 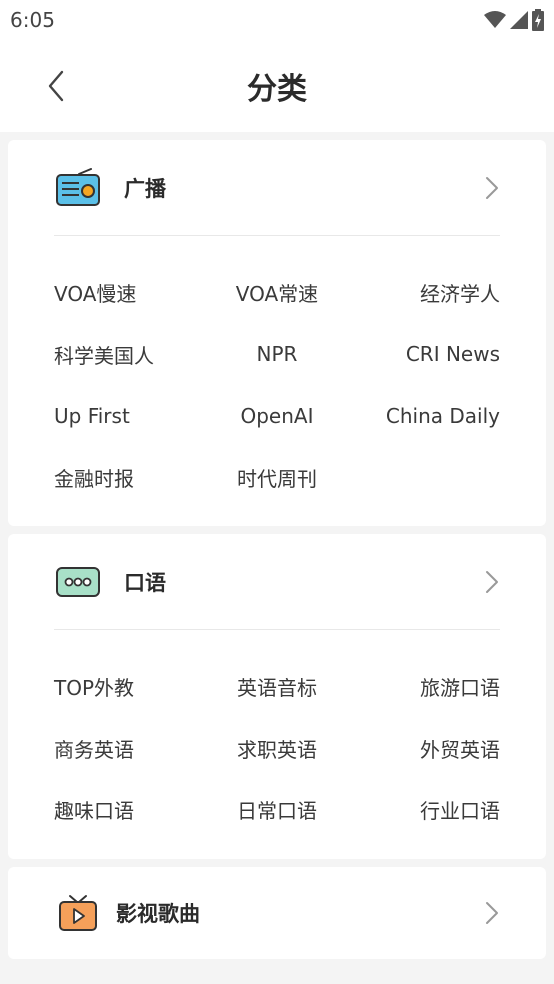 I want to click on category-item: 商务英语, so click(x=128, y=749).